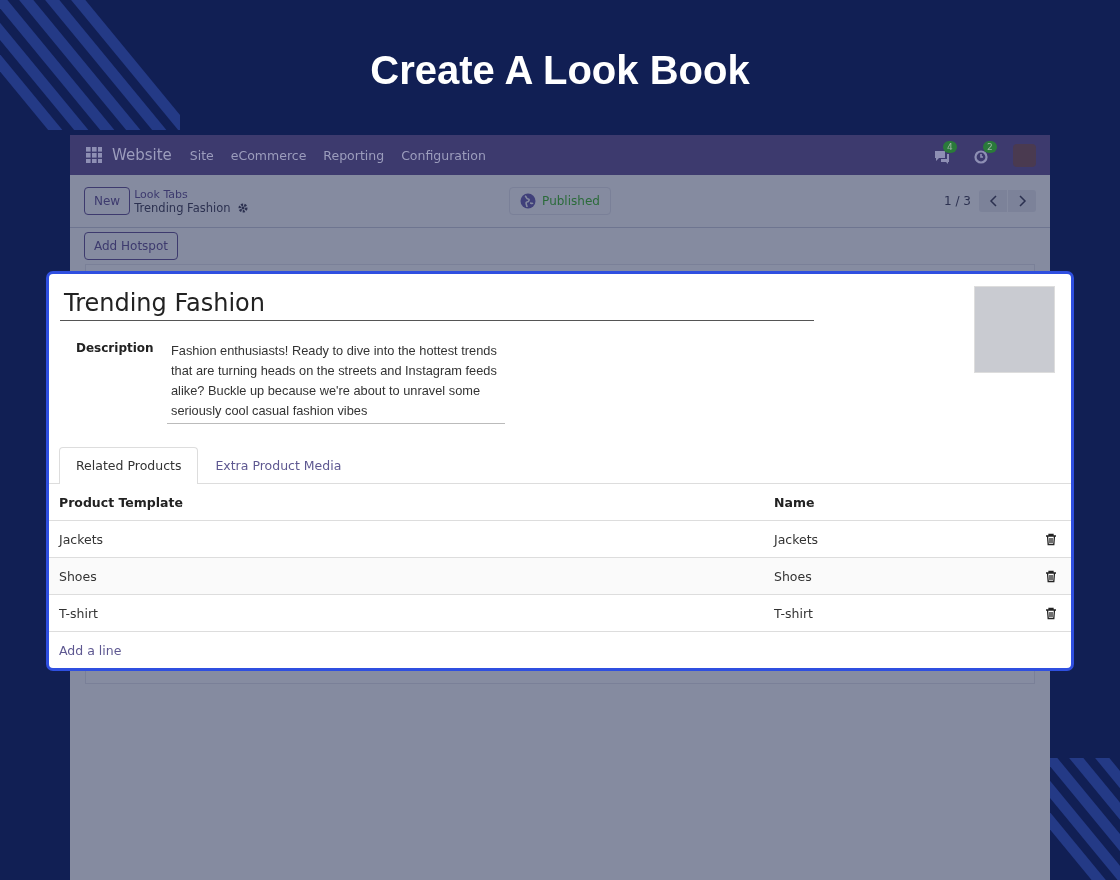 The width and height of the screenshot is (1120, 880). What do you see at coordinates (528, 201) in the screenshot?
I see `globe-icon` at bounding box center [528, 201].